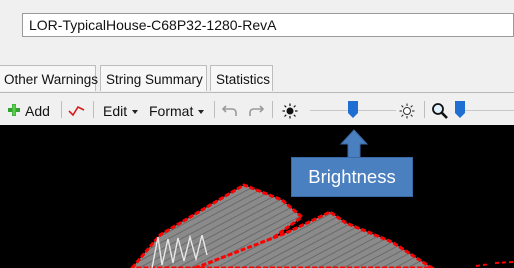 The width and height of the screenshot is (514, 268). I want to click on brightness-slider-thumb, so click(353, 110).